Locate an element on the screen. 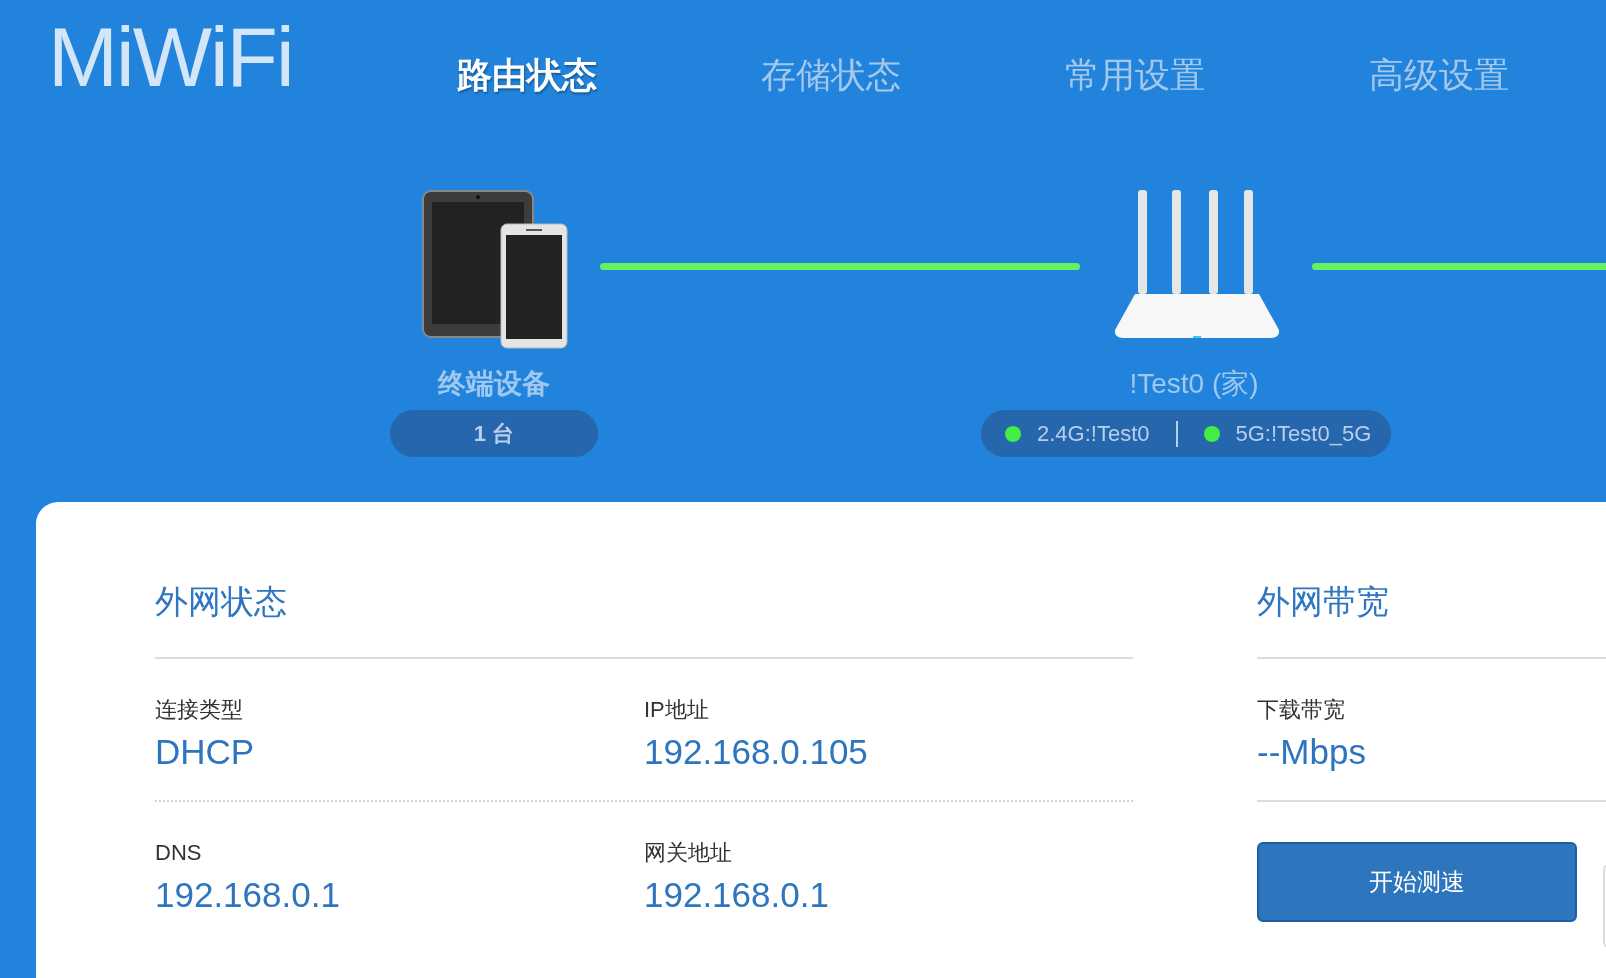 Image resolution: width=1606 pixels, height=978 pixels. band-label: 2.4G:!Test0 is located at coordinates (1093, 433).